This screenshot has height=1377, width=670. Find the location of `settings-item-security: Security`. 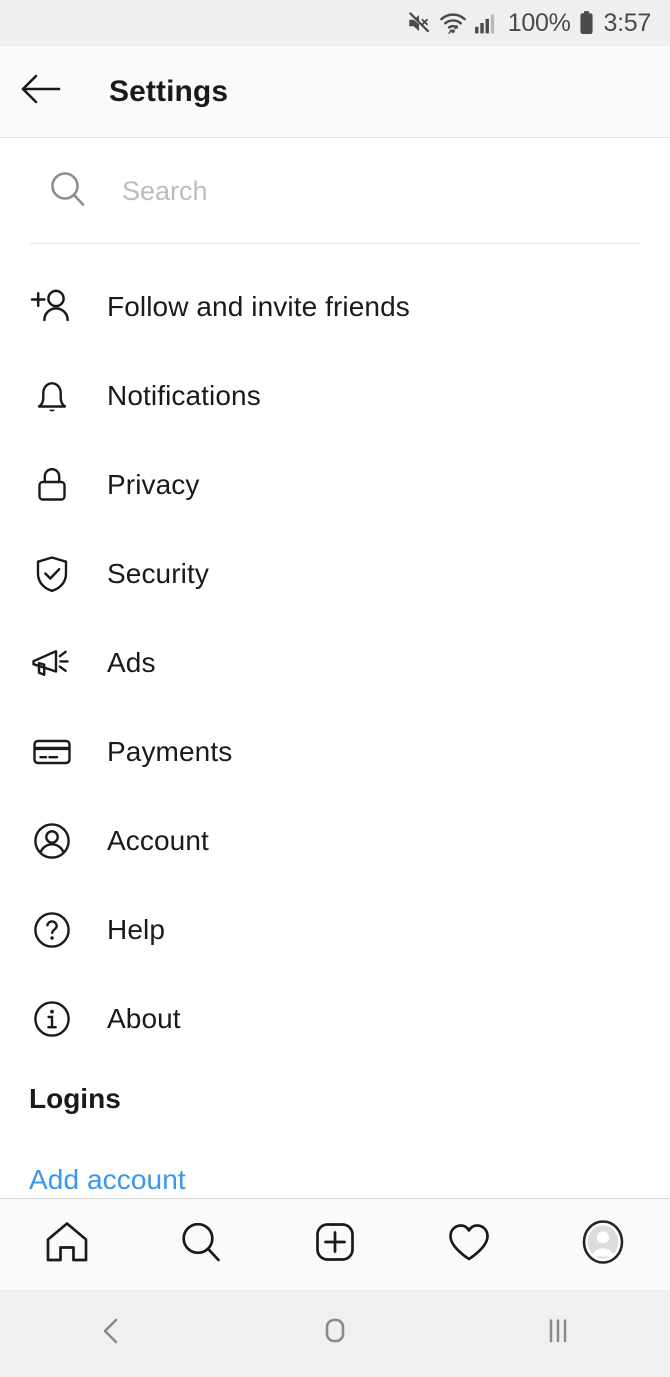

settings-item-security: Security is located at coordinates (335, 573).